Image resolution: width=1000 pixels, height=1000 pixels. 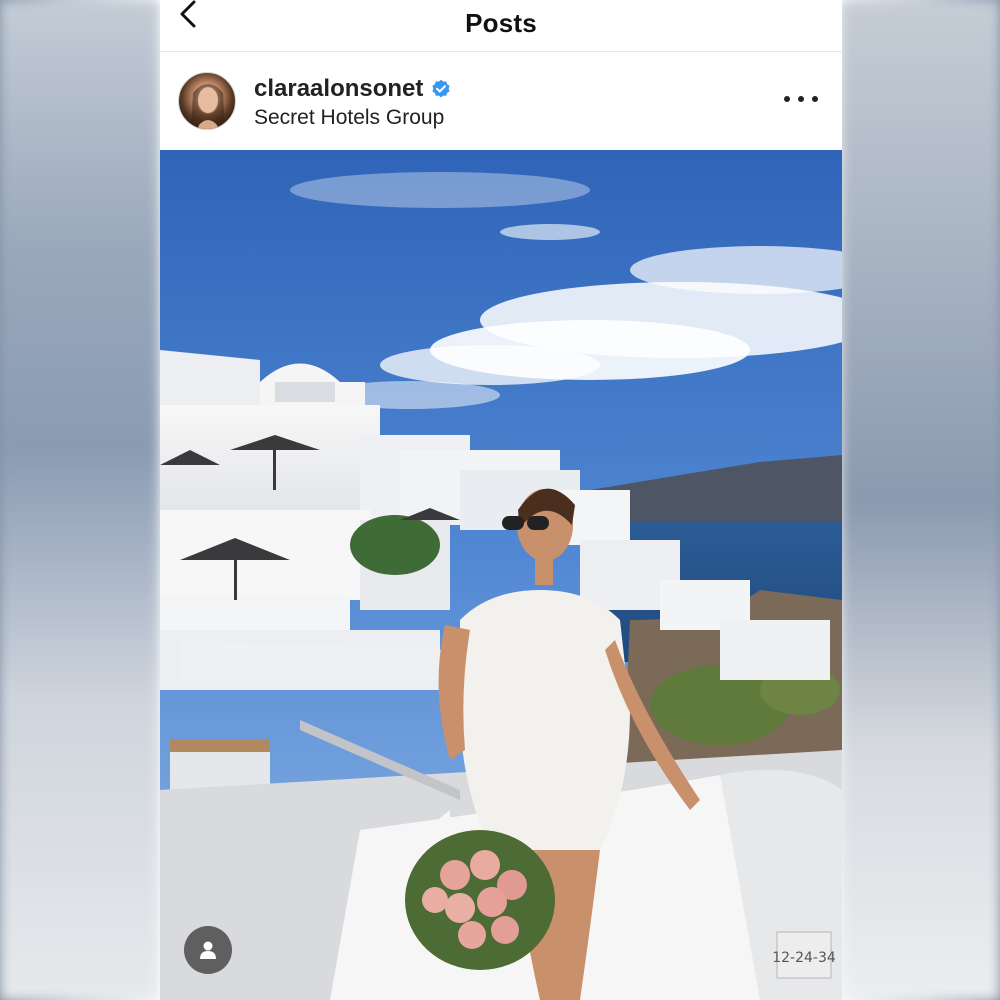 I want to click on tag-people-button, so click(x=208, y=950).